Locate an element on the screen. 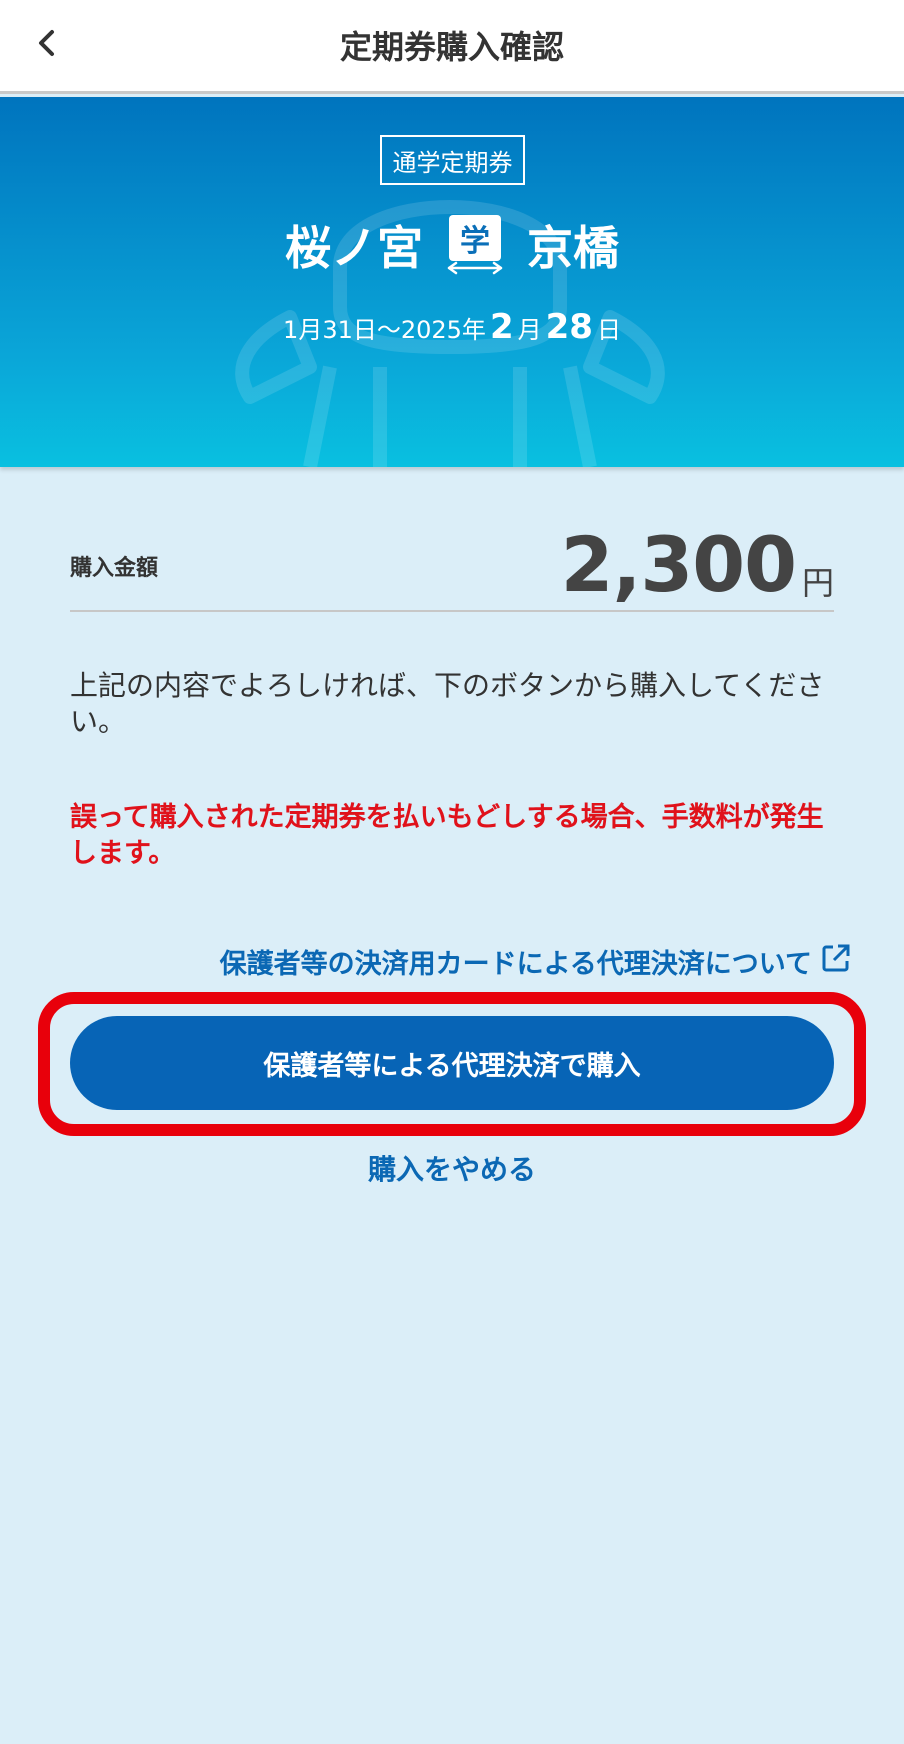 This screenshot has width=904, height=1744. period-start: 1月31日〜2025年 is located at coordinates (384, 330).